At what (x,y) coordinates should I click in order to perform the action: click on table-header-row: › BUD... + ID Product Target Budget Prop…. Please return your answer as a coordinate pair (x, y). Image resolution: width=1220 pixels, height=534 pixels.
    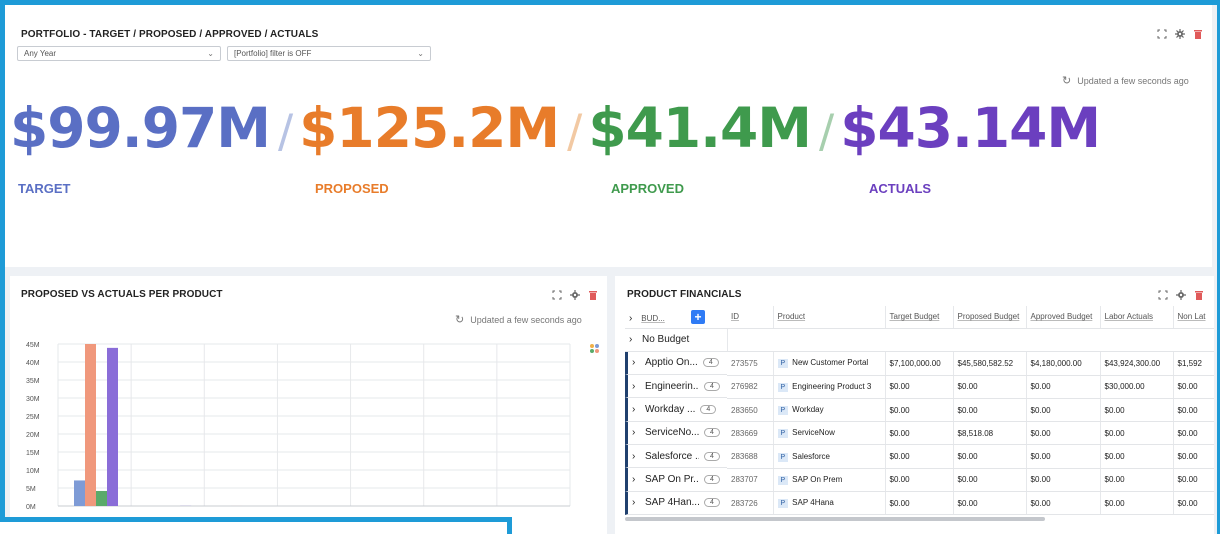
    Looking at the image, I should click on (919, 317).